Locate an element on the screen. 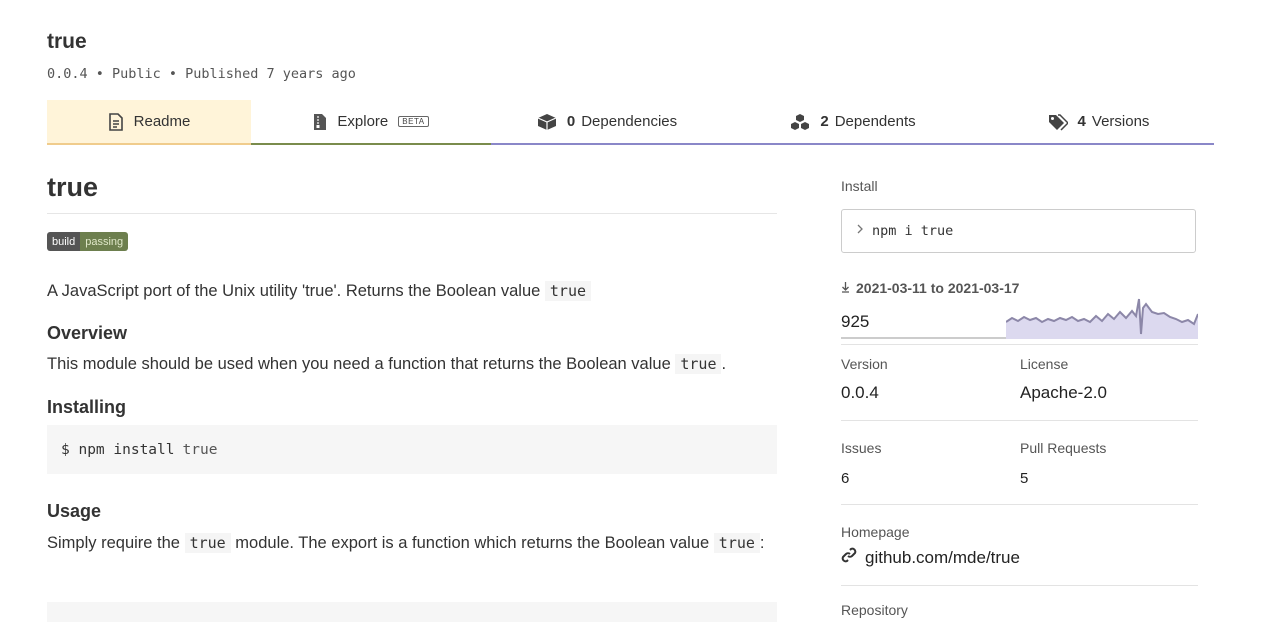 The width and height of the screenshot is (1285, 622). usage-code-block is located at coordinates (412, 612).